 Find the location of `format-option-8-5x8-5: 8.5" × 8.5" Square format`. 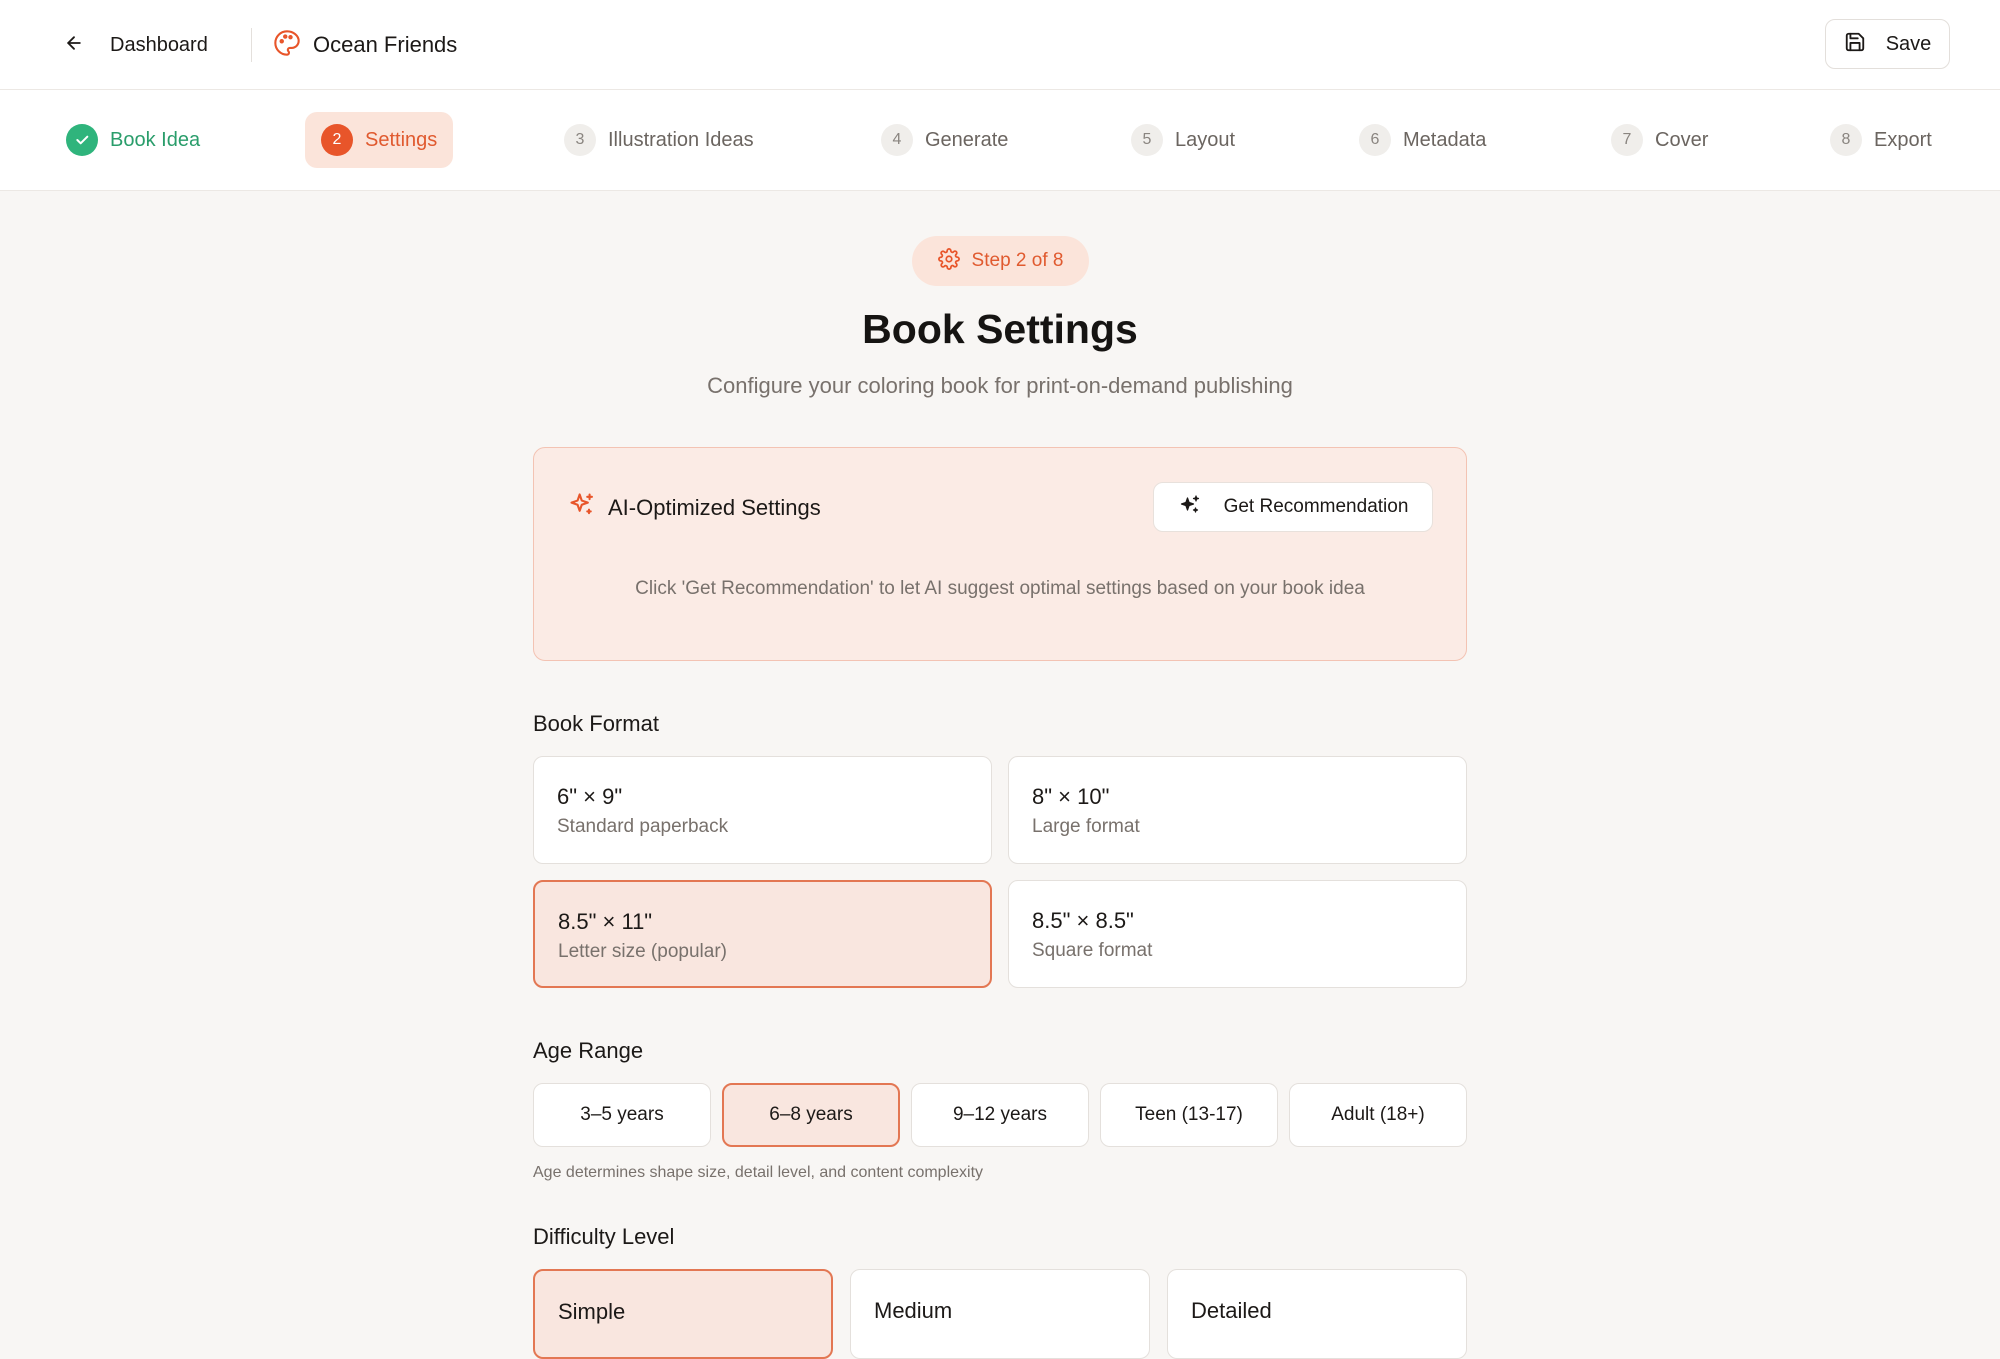

format-option-8-5x8-5: 8.5" × 8.5" Square format is located at coordinates (1237, 934).